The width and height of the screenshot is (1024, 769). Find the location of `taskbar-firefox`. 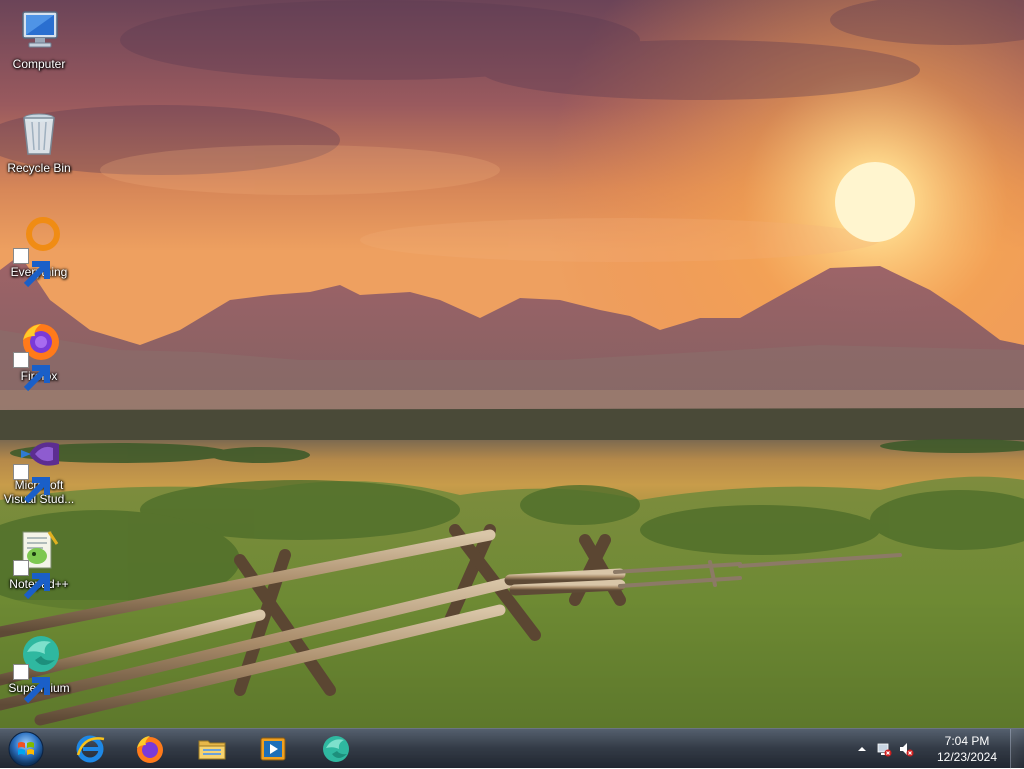

taskbar-firefox is located at coordinates (150, 749).